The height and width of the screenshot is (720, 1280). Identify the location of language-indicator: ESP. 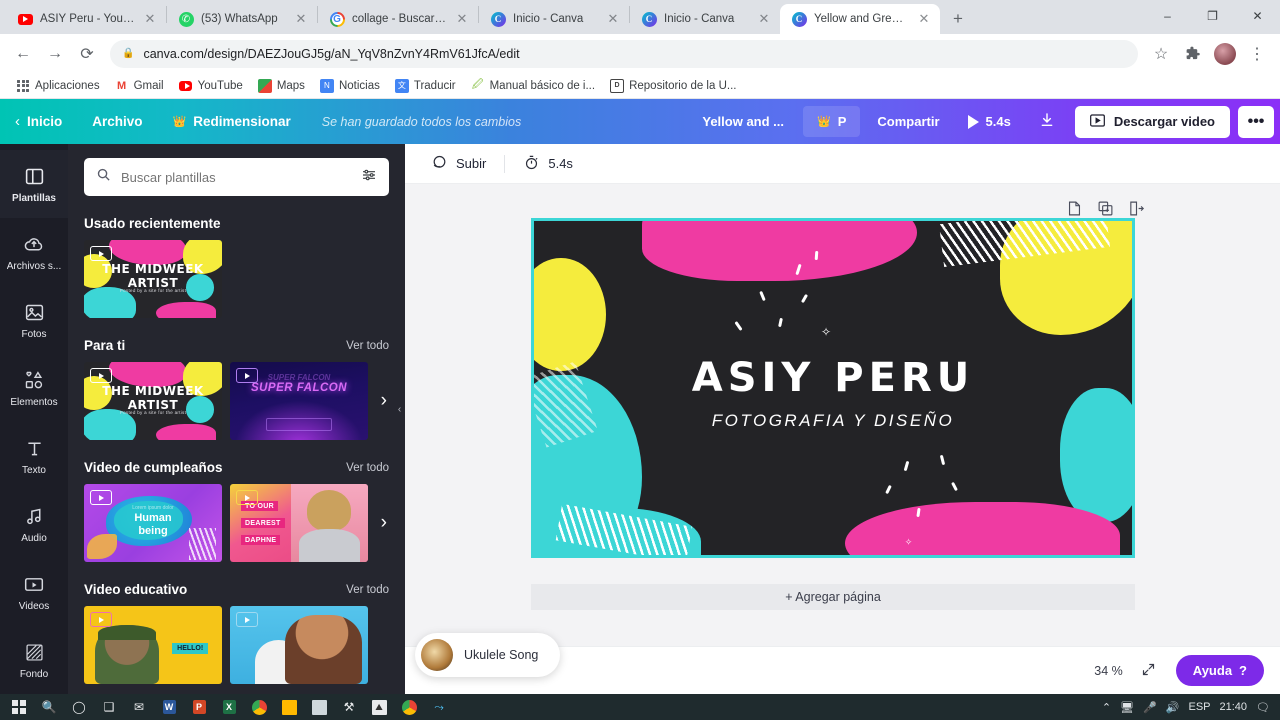
(1199, 707).